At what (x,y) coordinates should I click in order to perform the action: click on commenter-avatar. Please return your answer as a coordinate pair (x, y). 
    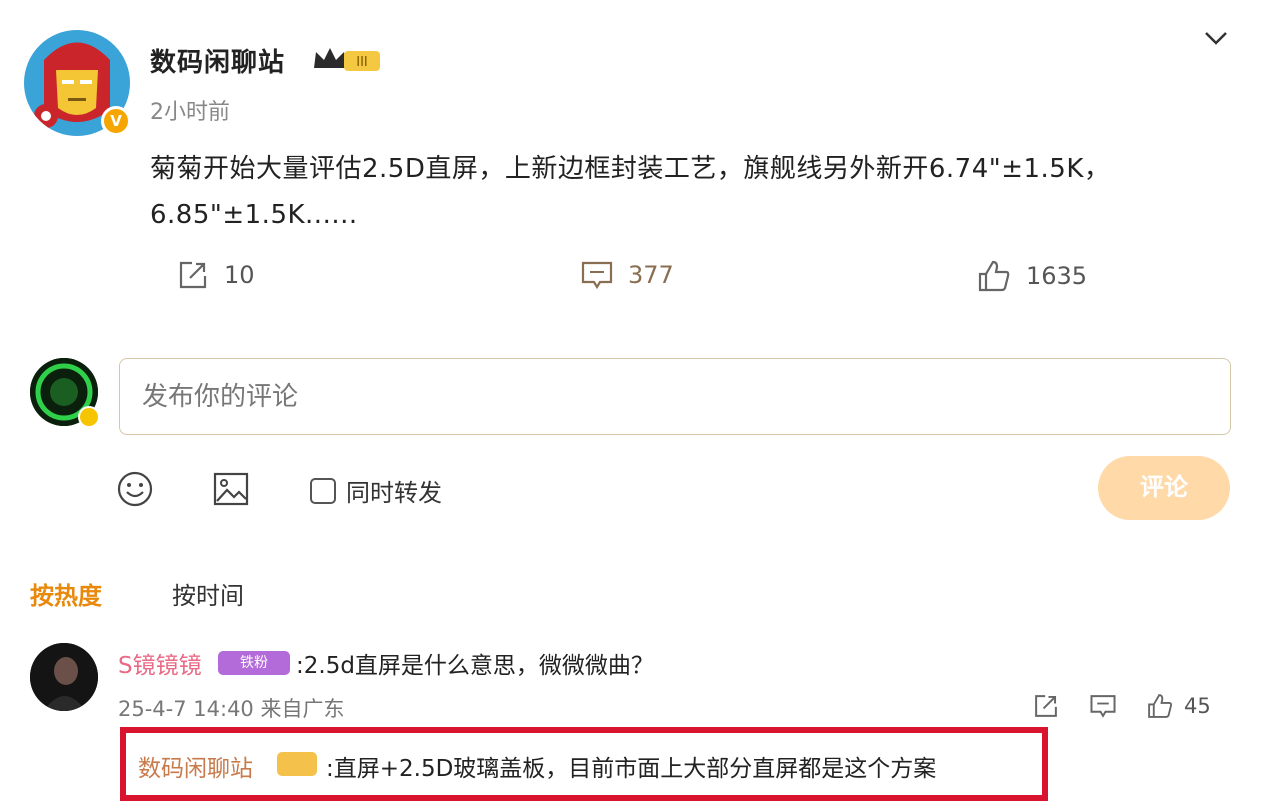
    Looking at the image, I should click on (64, 677).